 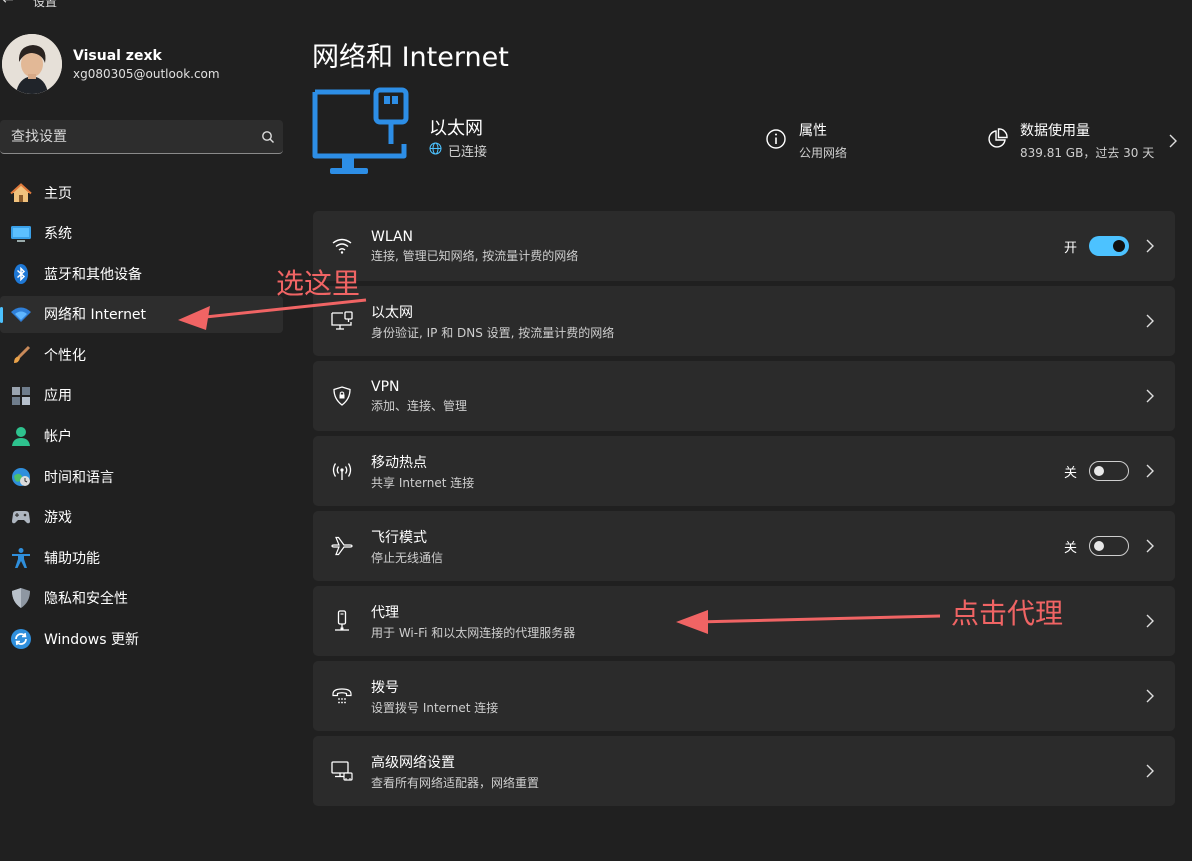 I want to click on card-title: 移动热点, so click(x=399, y=462).